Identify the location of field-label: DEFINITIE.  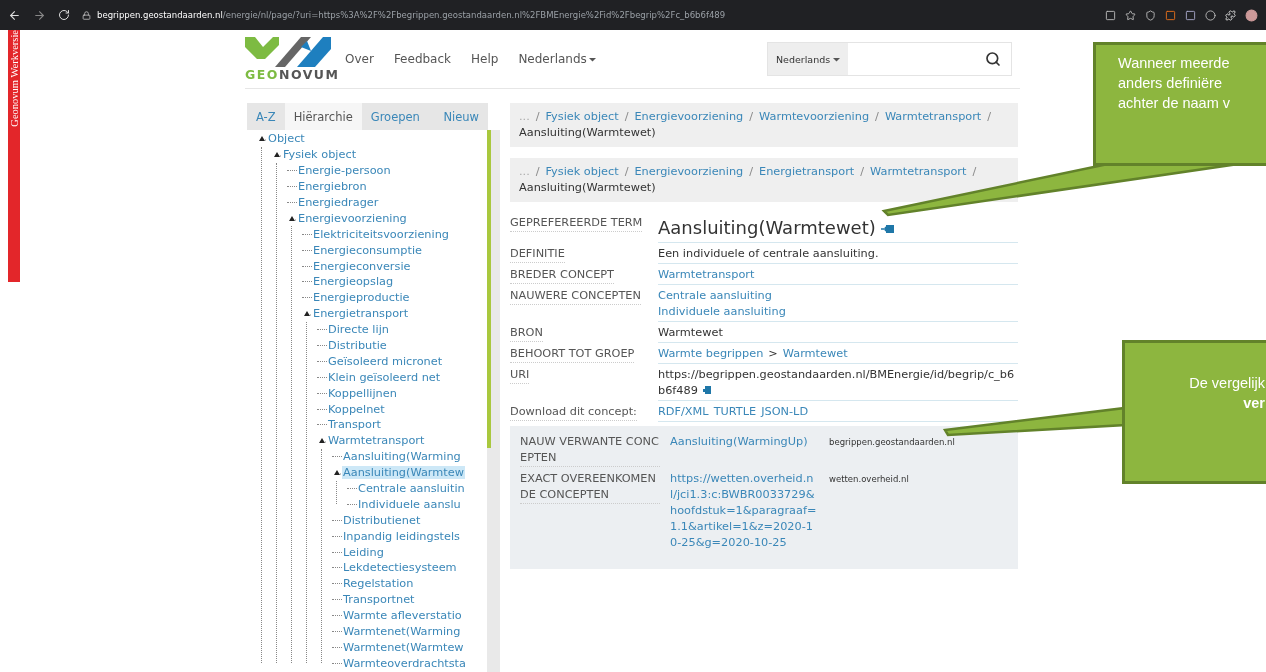
(537, 254).